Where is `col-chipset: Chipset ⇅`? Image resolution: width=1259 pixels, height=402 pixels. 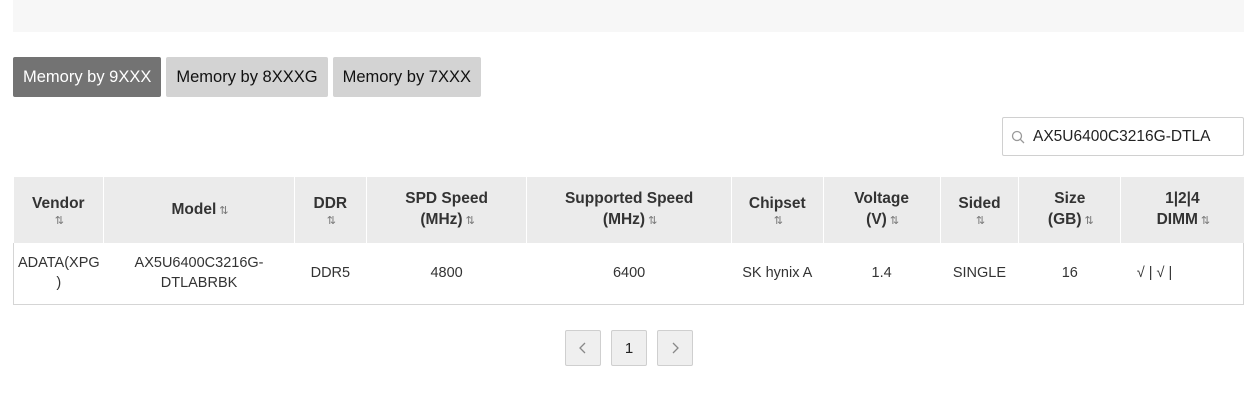 col-chipset: Chipset ⇅ is located at coordinates (777, 210).